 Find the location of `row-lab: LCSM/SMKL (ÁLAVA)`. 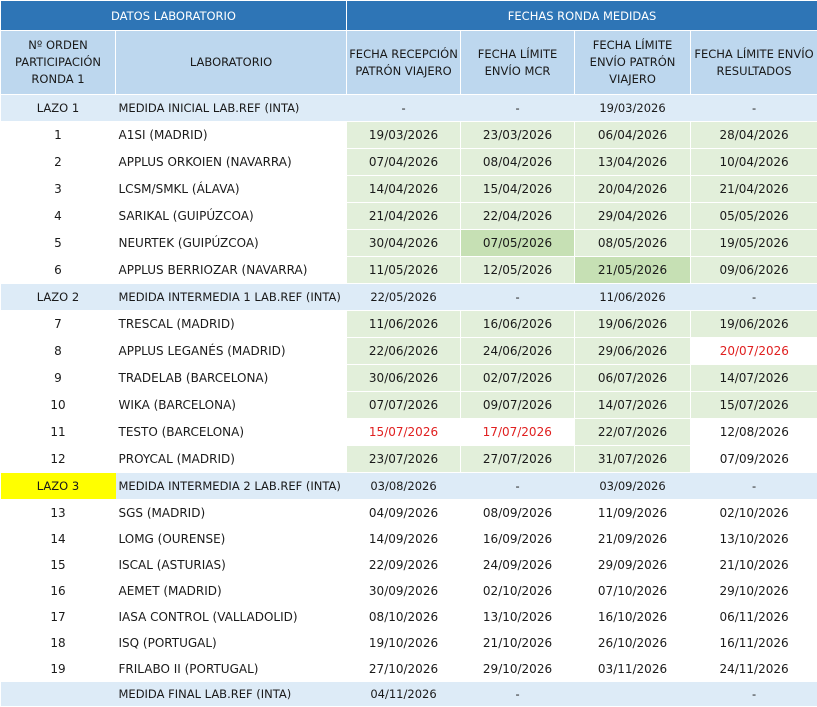

row-lab: LCSM/SMKL (ÁLAVA) is located at coordinates (231, 189).